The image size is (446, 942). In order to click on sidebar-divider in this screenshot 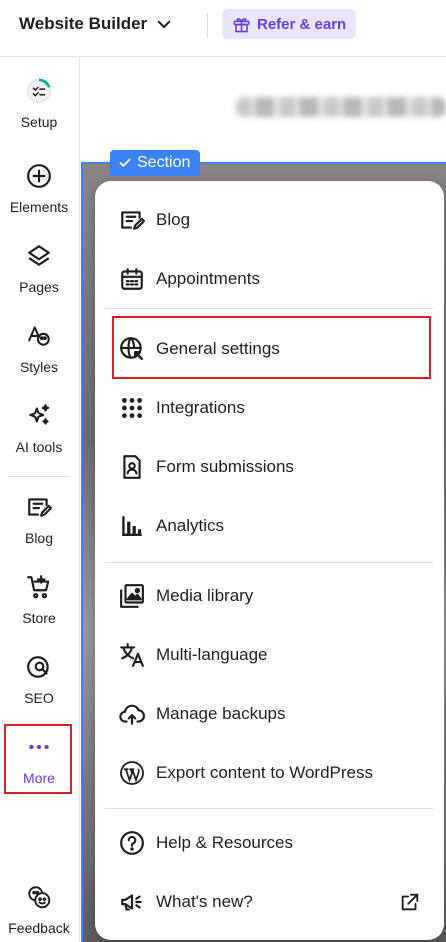, I will do `click(39, 476)`.